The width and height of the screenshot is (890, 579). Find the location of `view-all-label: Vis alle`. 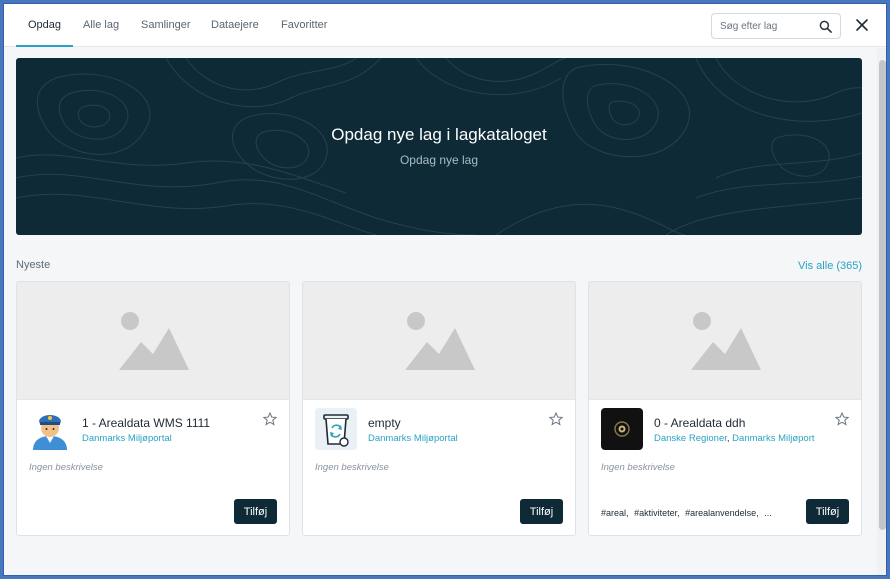

view-all-label: Vis alle is located at coordinates (816, 266).